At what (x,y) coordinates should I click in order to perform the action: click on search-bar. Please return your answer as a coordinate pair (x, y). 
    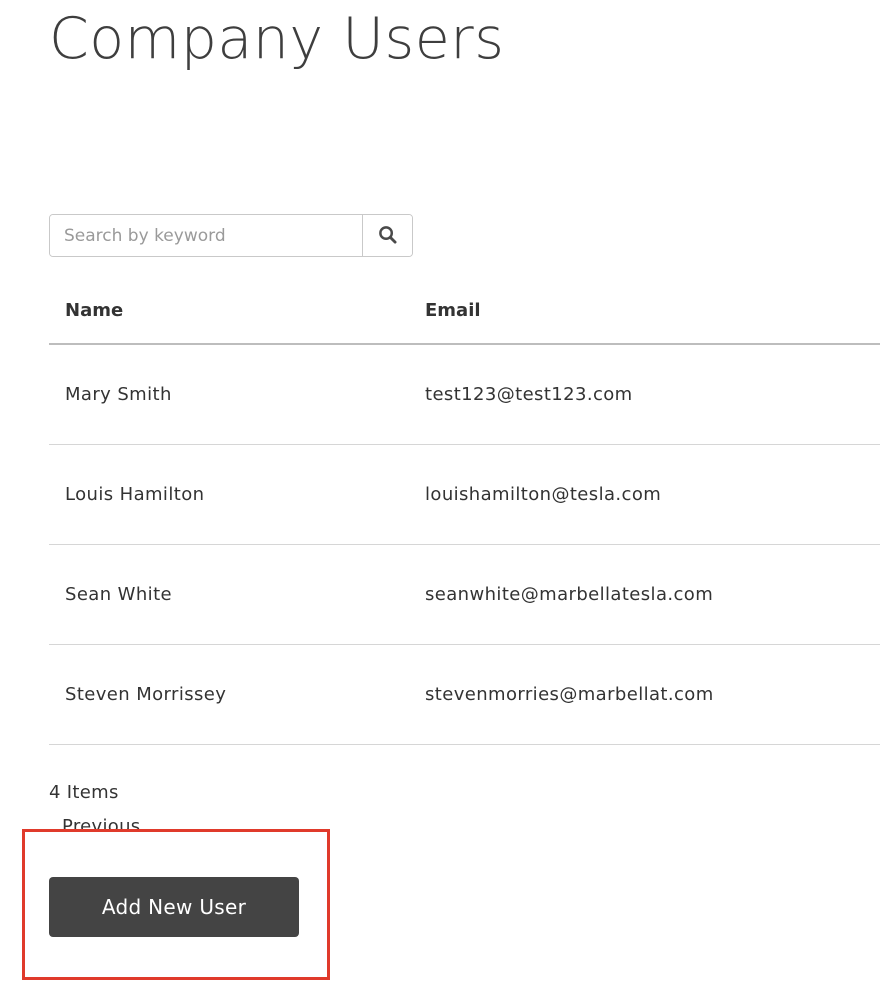
    Looking at the image, I should click on (231, 235).